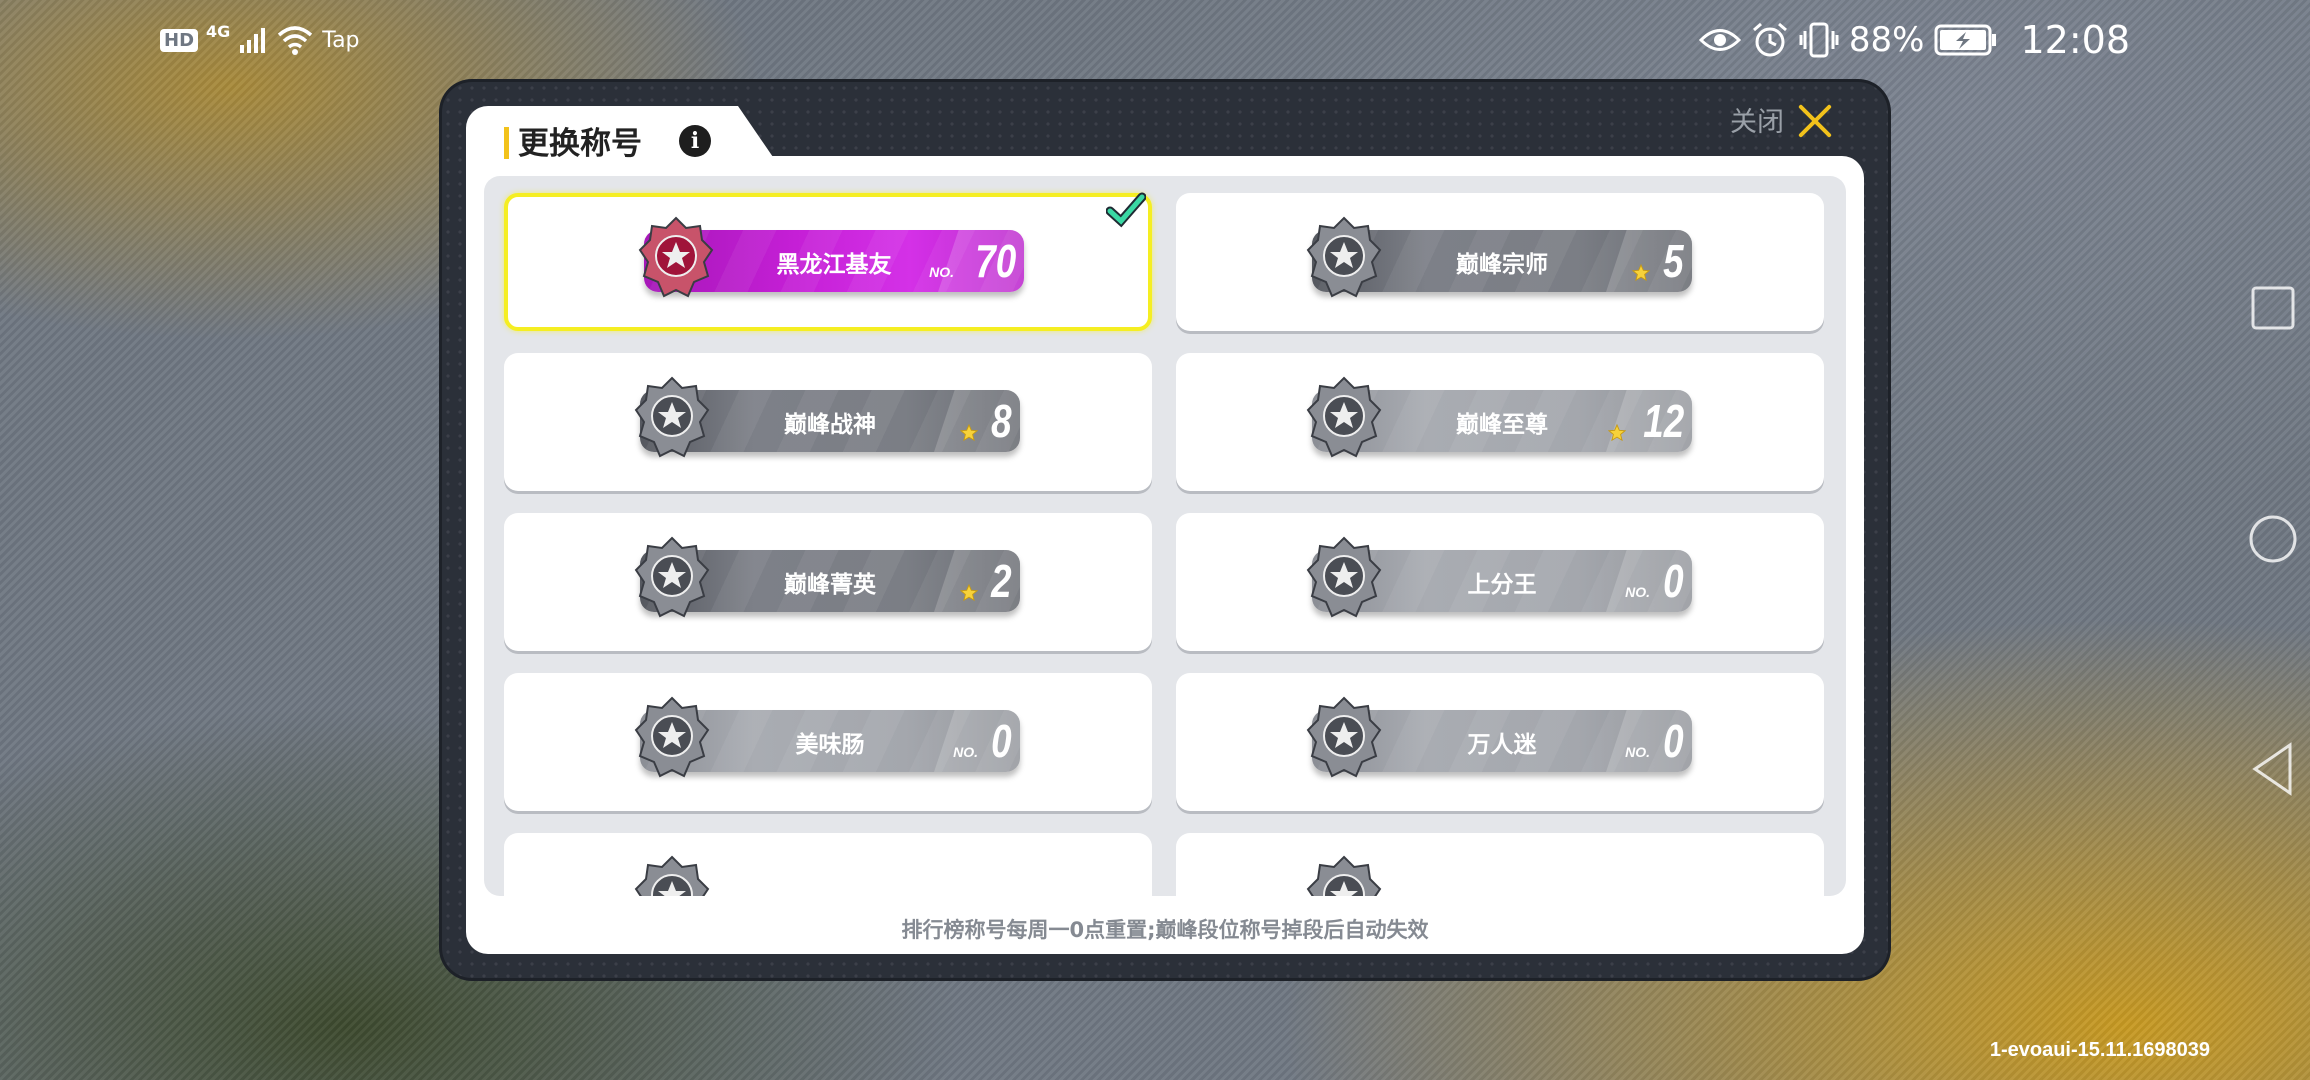  I want to click on title-plate: 美味肠 NO. 0, so click(827, 737).